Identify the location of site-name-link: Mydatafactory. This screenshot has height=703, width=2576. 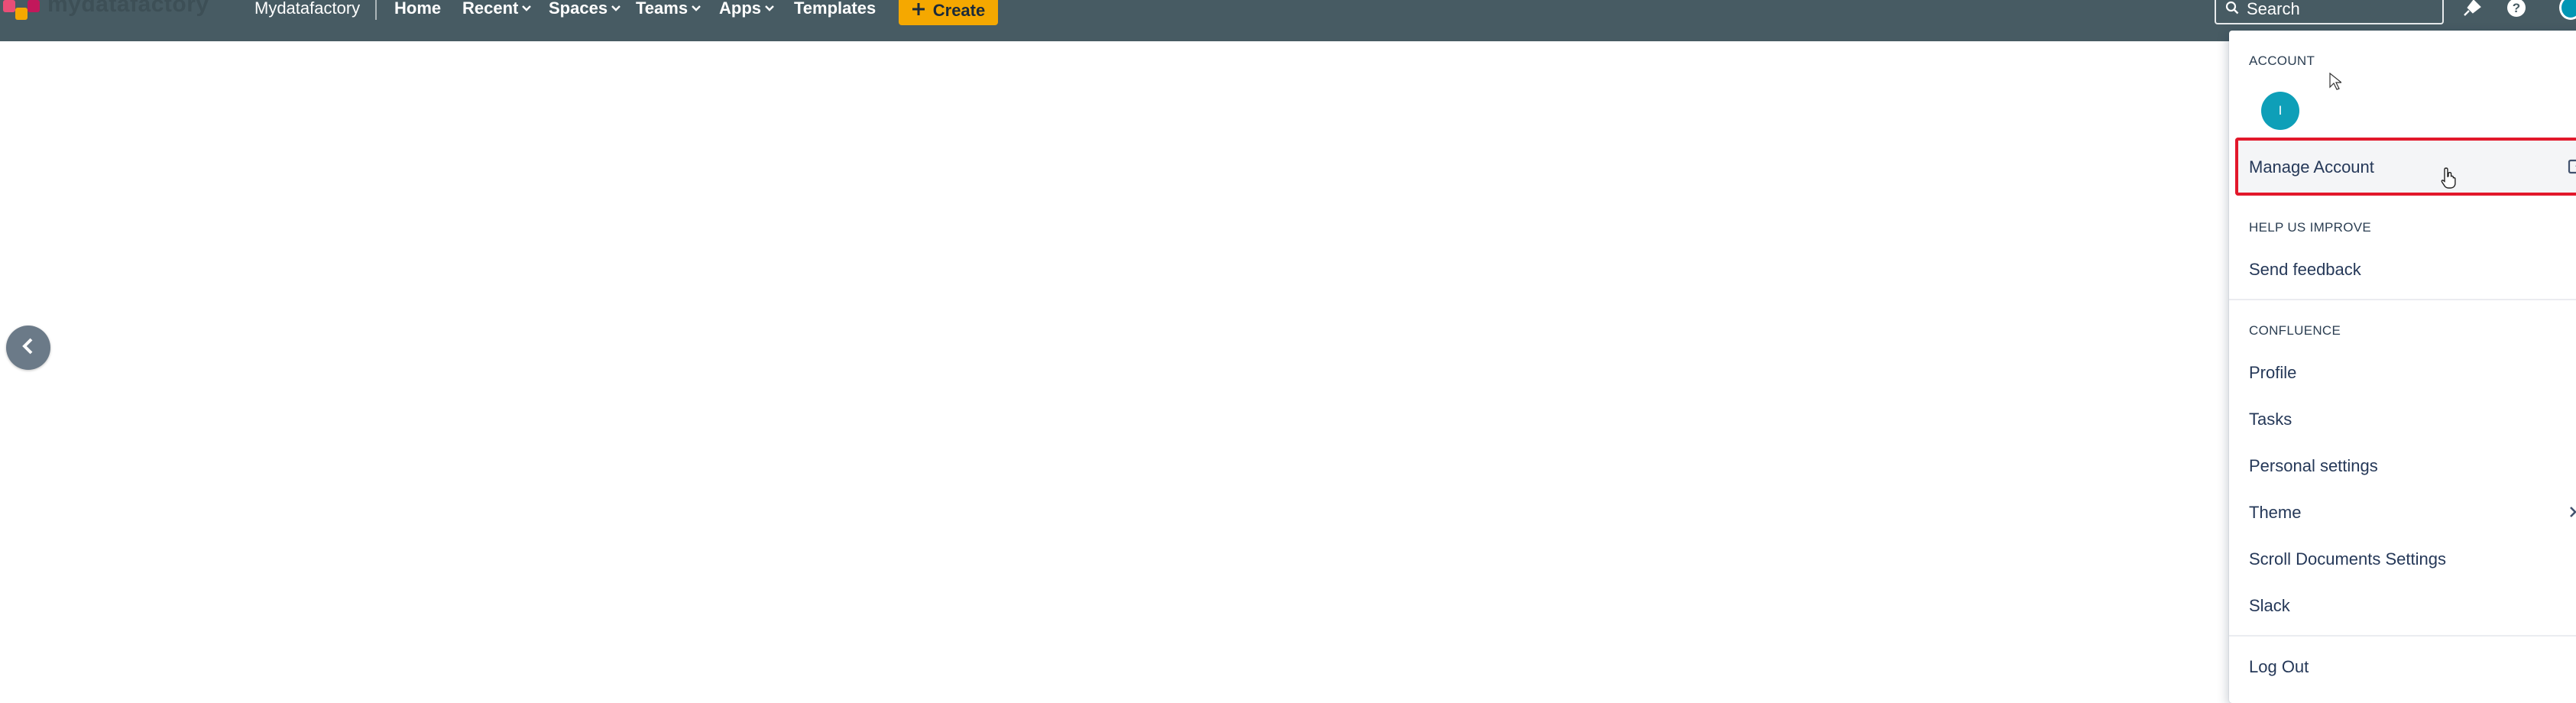
(307, 10).